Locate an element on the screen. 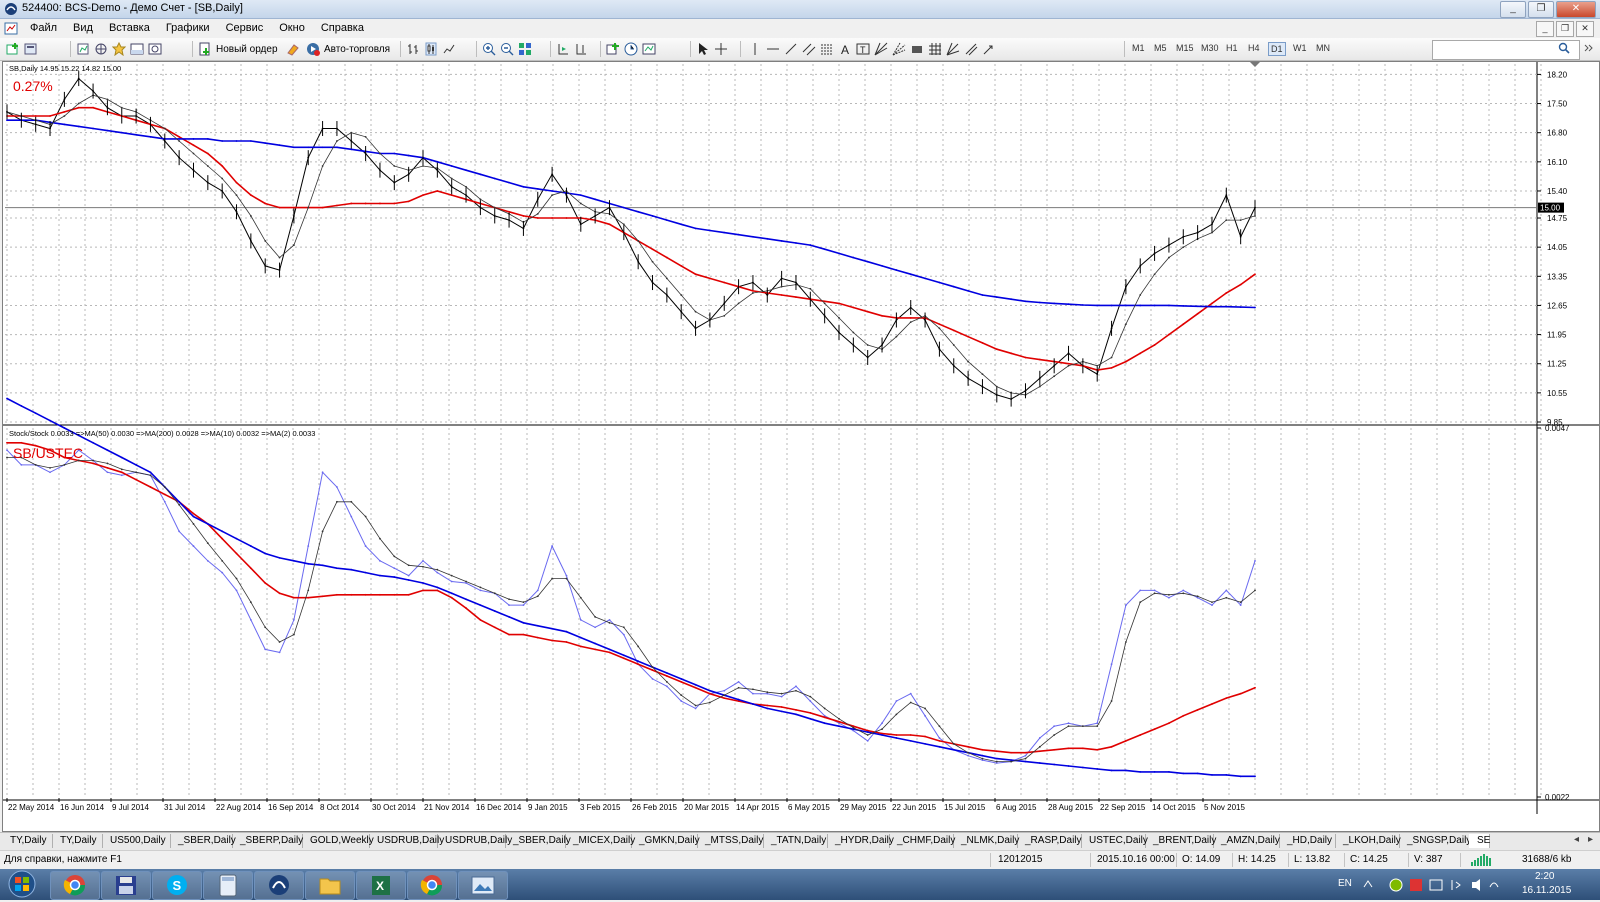 The height and width of the screenshot is (902, 1600). menu-insert: Вставка is located at coordinates (129, 28).